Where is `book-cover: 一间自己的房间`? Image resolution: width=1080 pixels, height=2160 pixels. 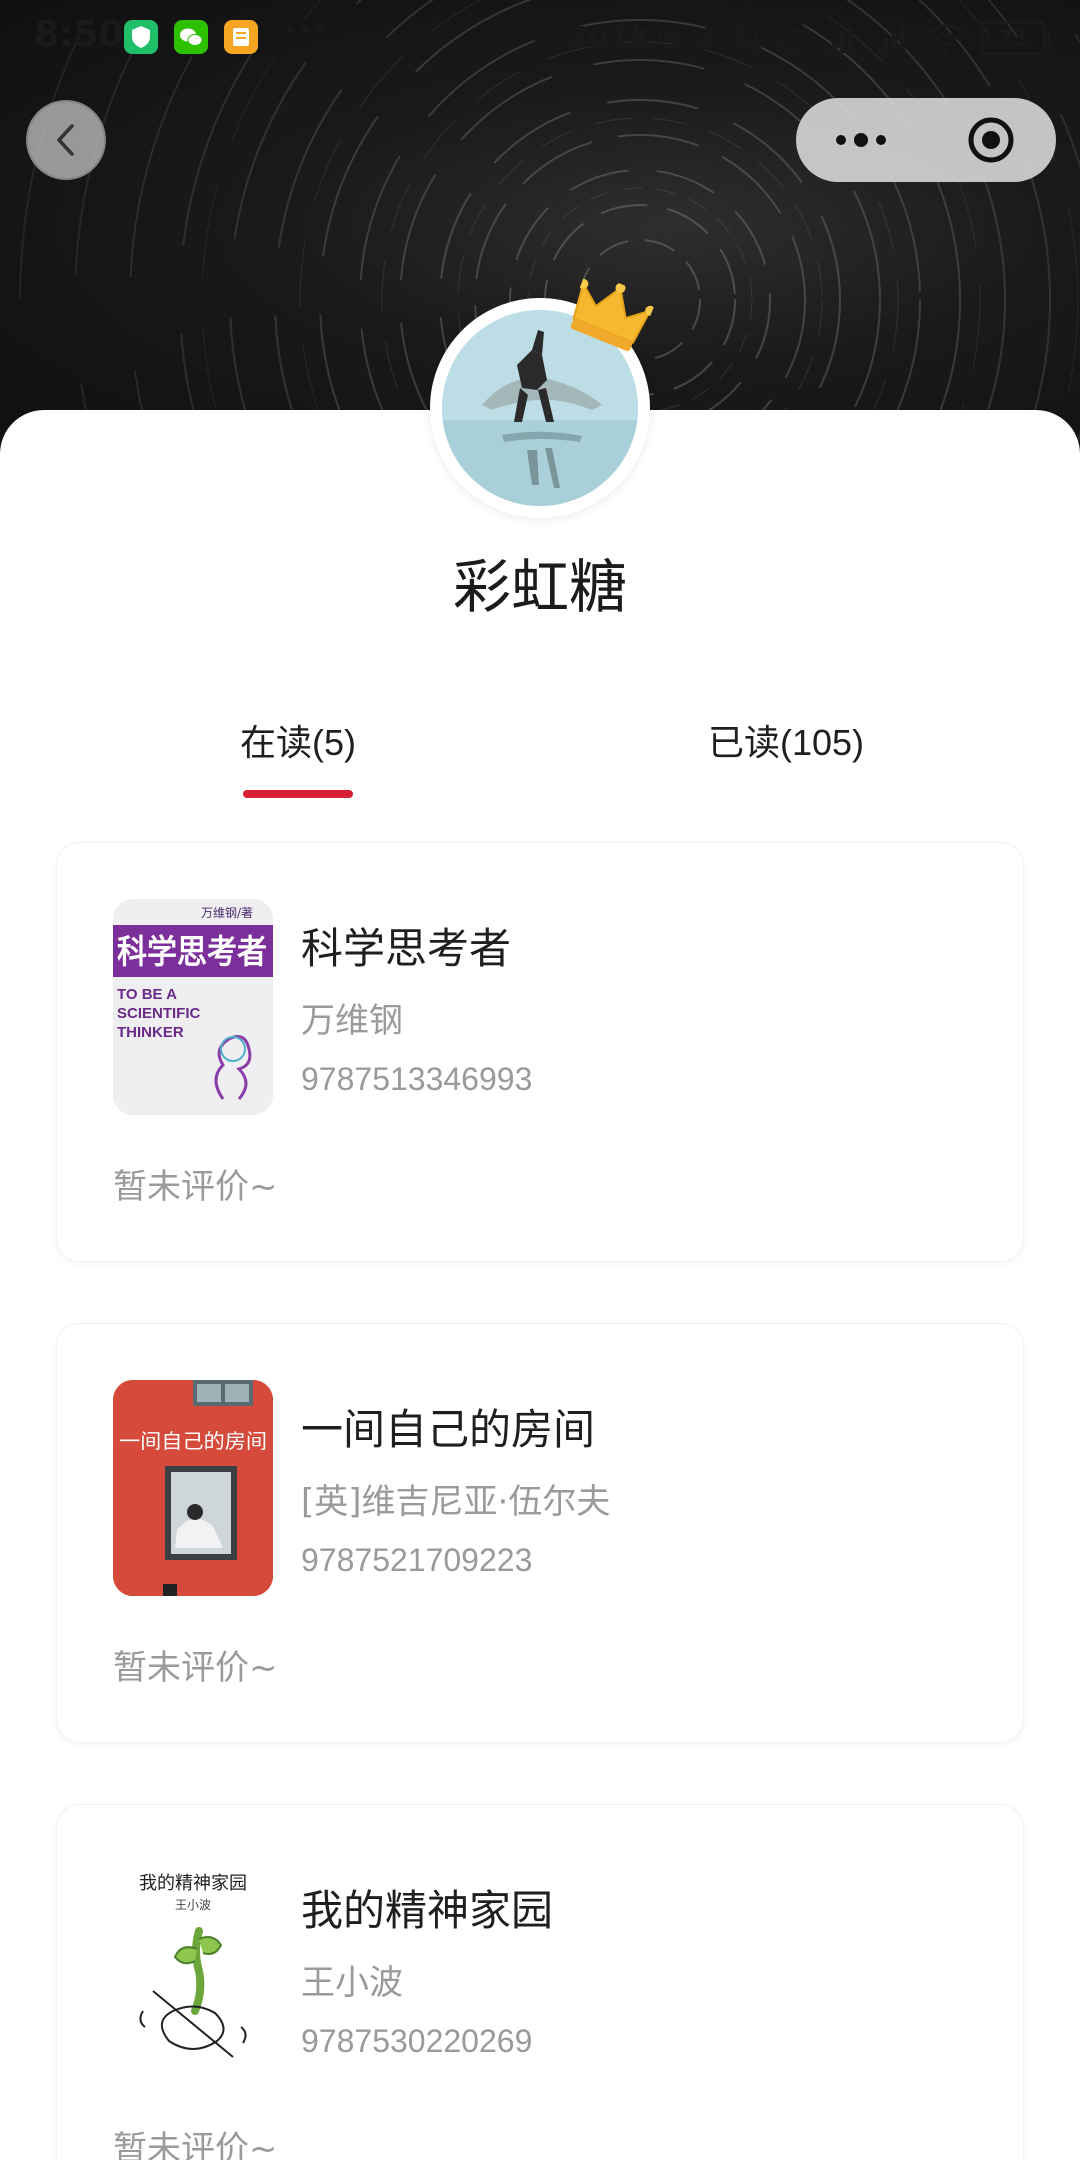
book-cover: 一间自己的房间 is located at coordinates (193, 1488).